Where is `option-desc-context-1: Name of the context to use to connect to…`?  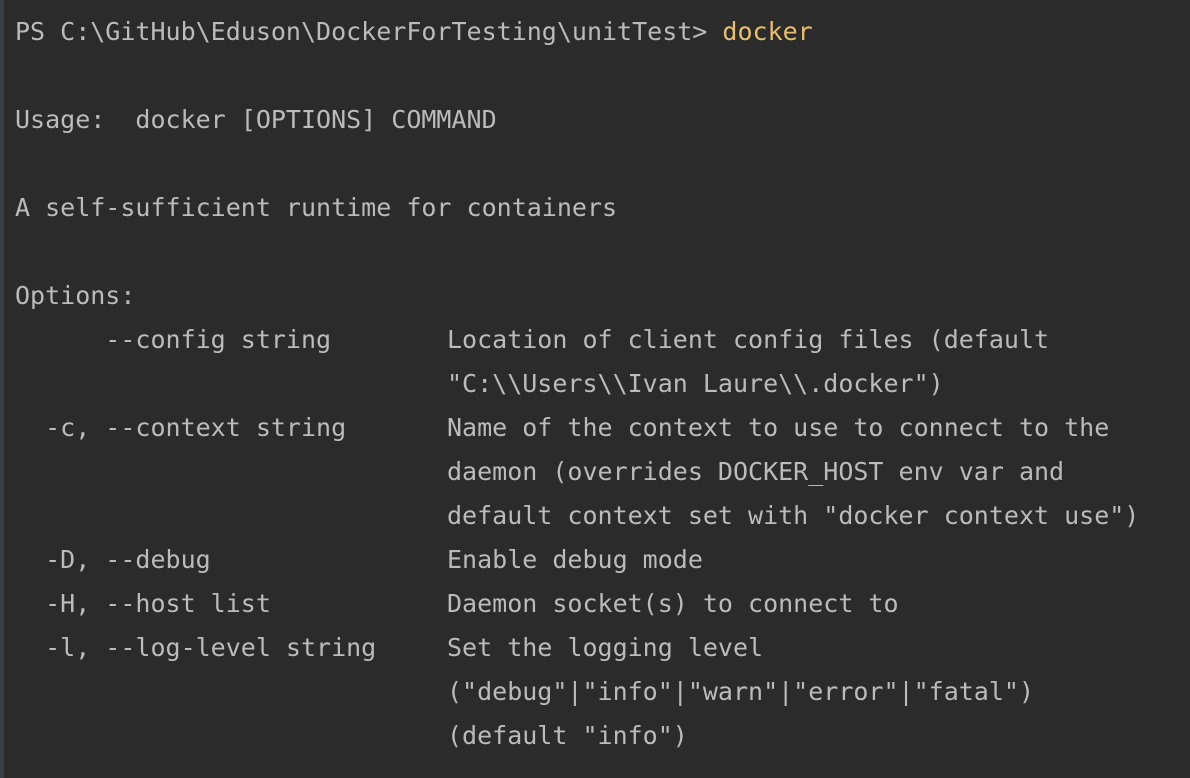
option-desc-context-1: Name of the context to use to connect to… is located at coordinates (778, 427).